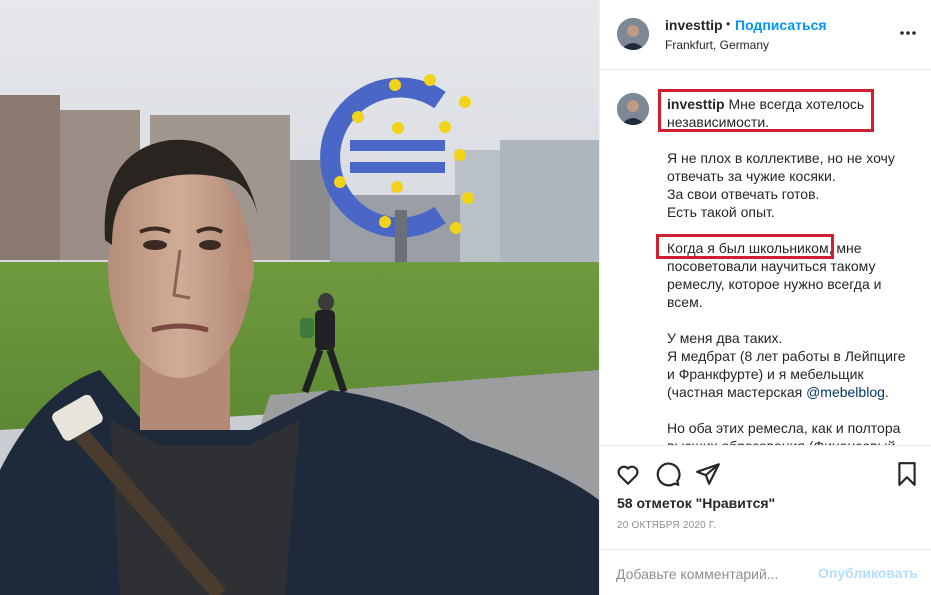 Image resolution: width=931 pixels, height=595 pixels. Describe the element at coordinates (868, 573) in the screenshot. I see `publish-button: Опубликовать` at that location.